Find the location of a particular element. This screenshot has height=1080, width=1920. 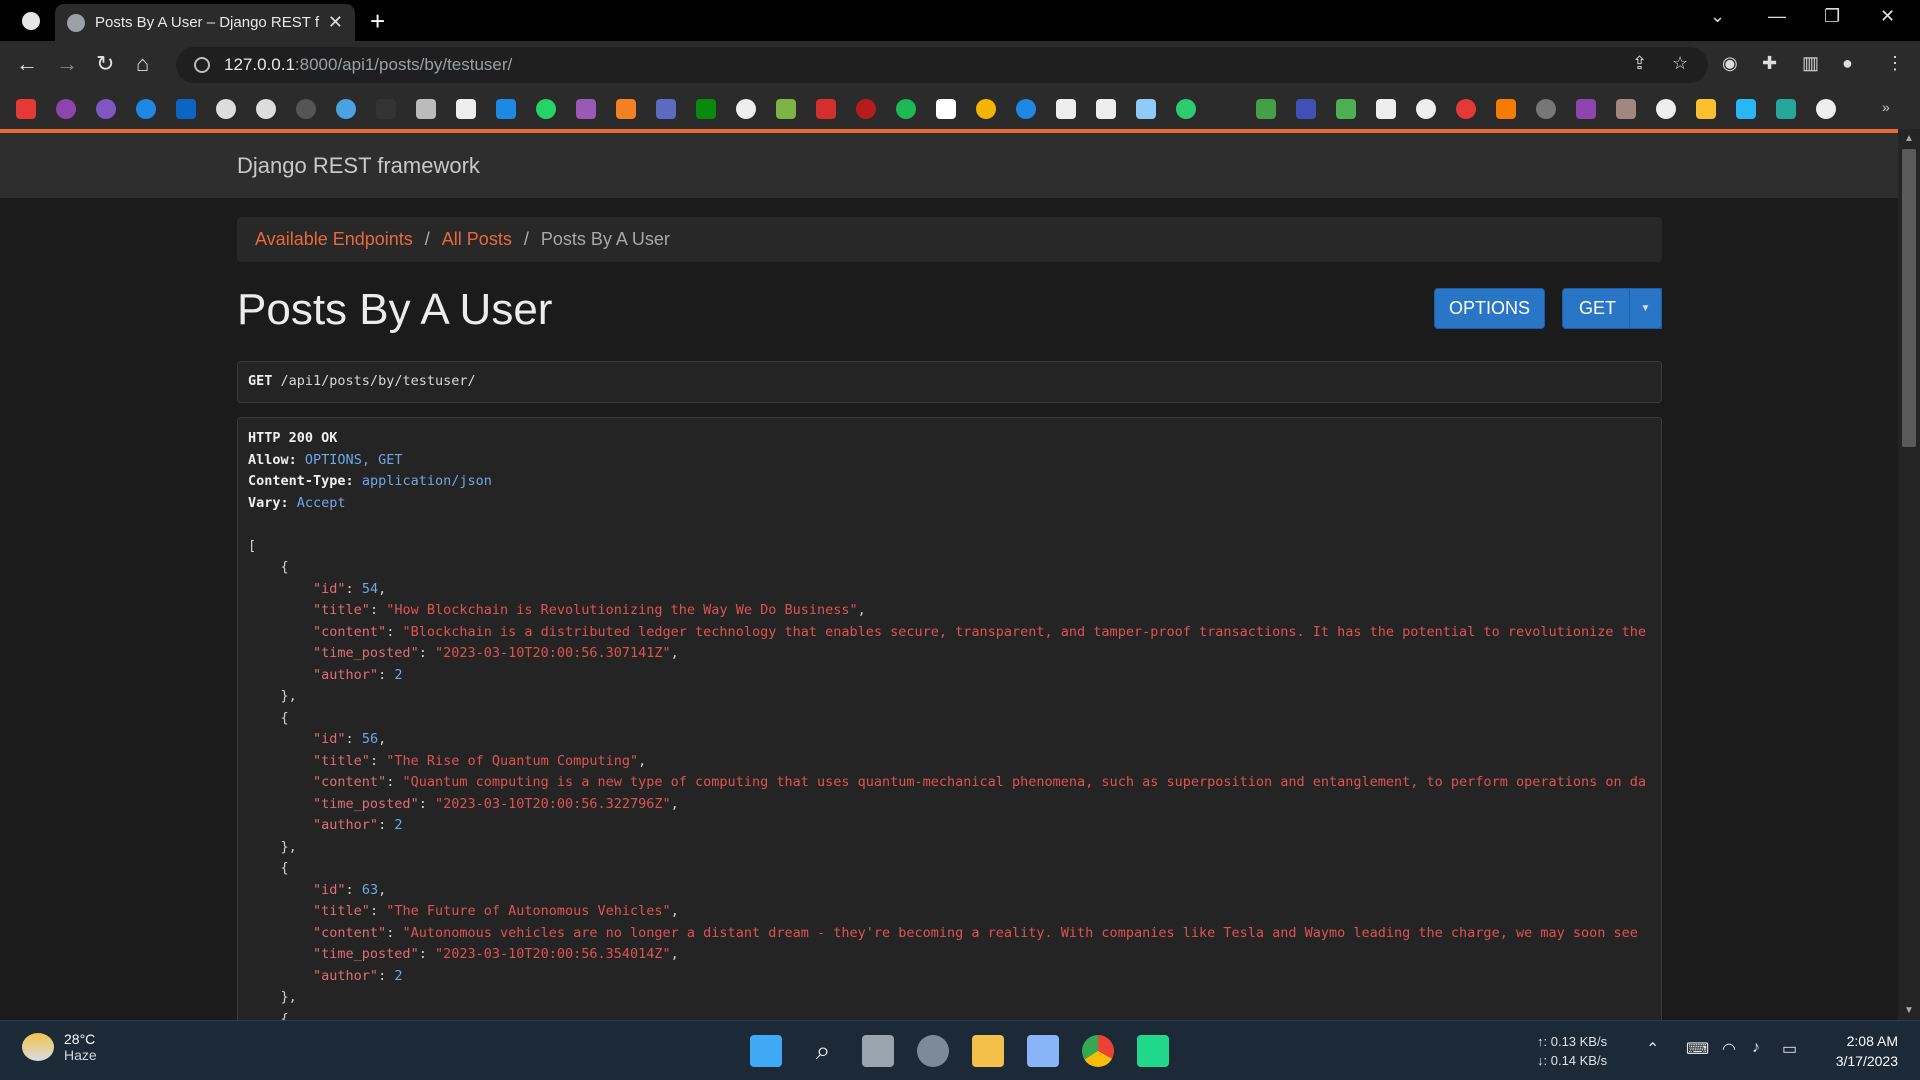

page-title: Posts By A User is located at coordinates (395, 309).